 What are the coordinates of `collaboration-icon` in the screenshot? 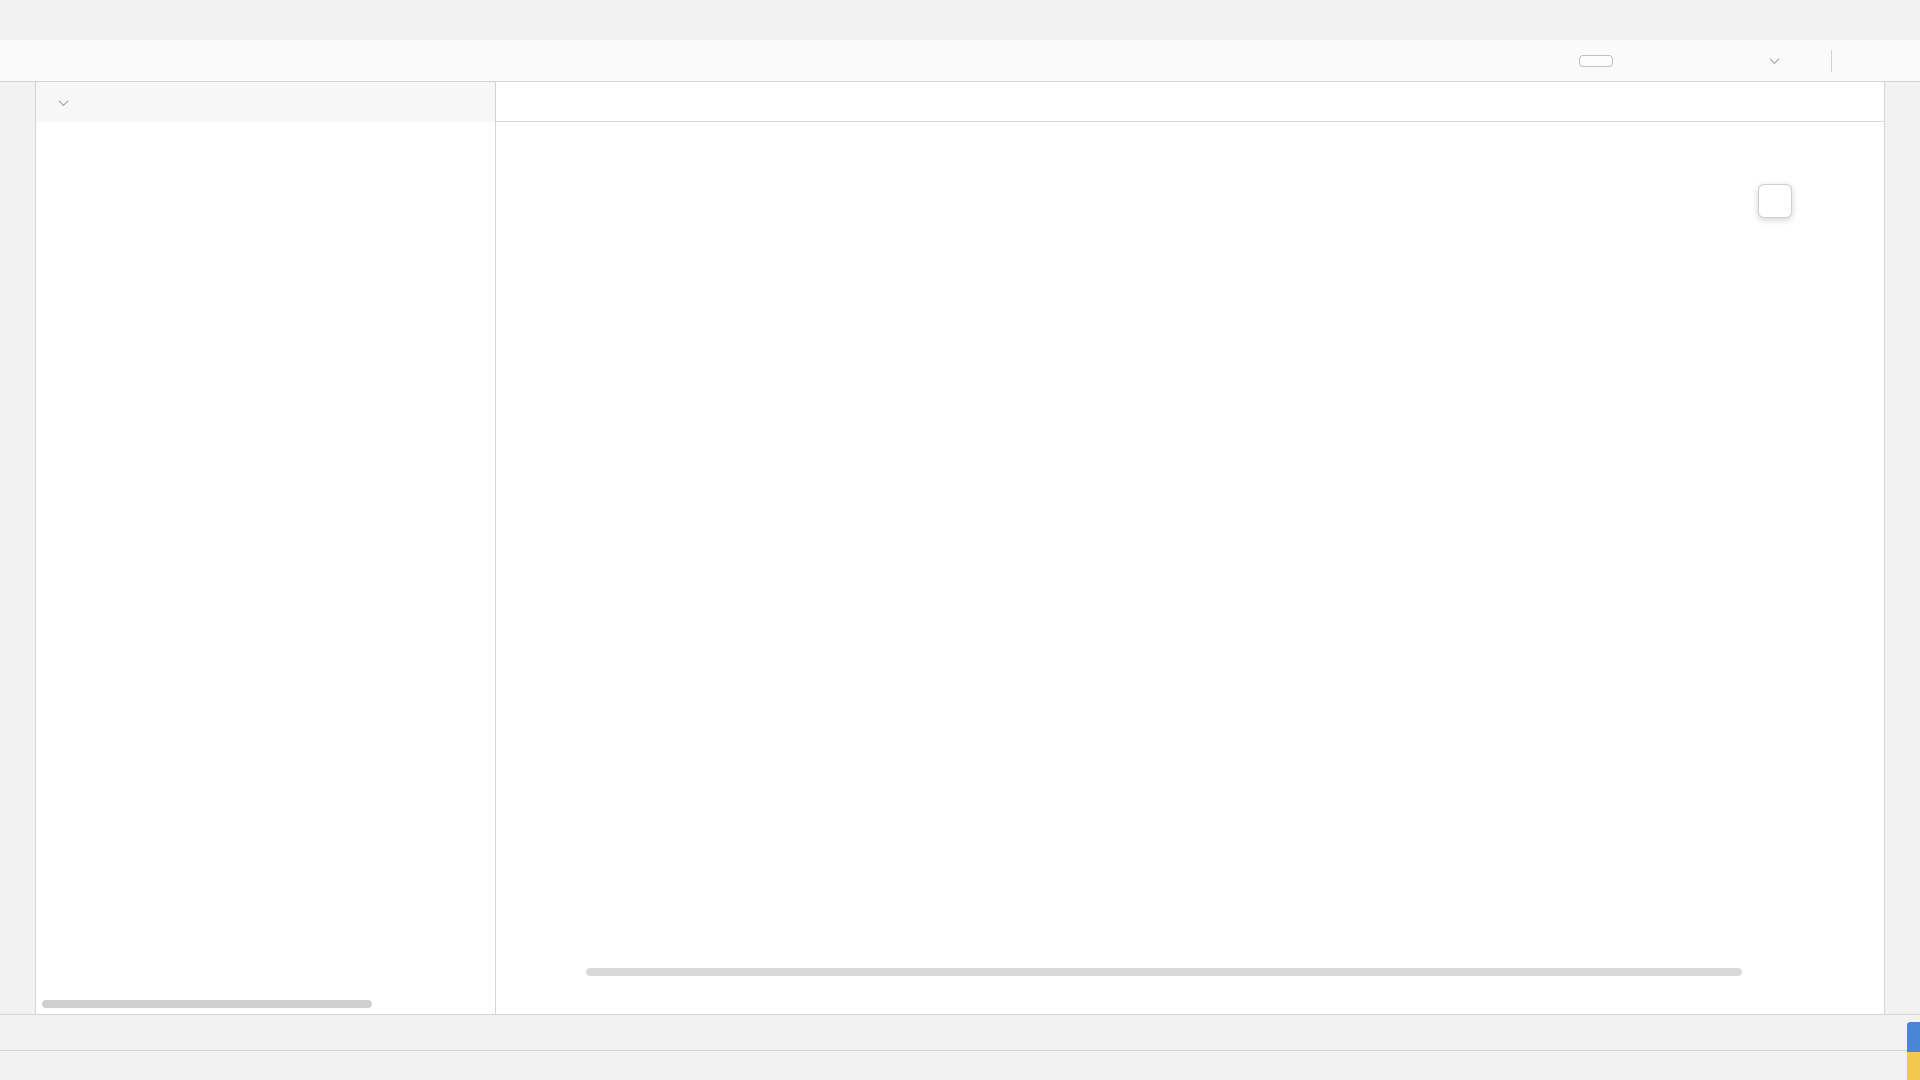 It's located at (1858, 60).